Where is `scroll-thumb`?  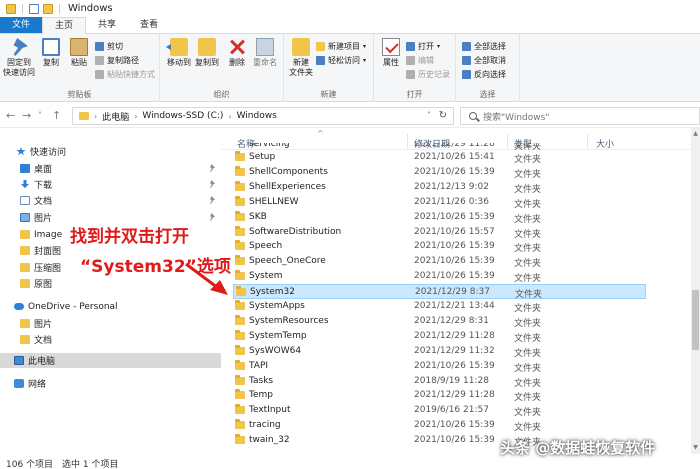
scroll-thumb is located at coordinates (695, 320).